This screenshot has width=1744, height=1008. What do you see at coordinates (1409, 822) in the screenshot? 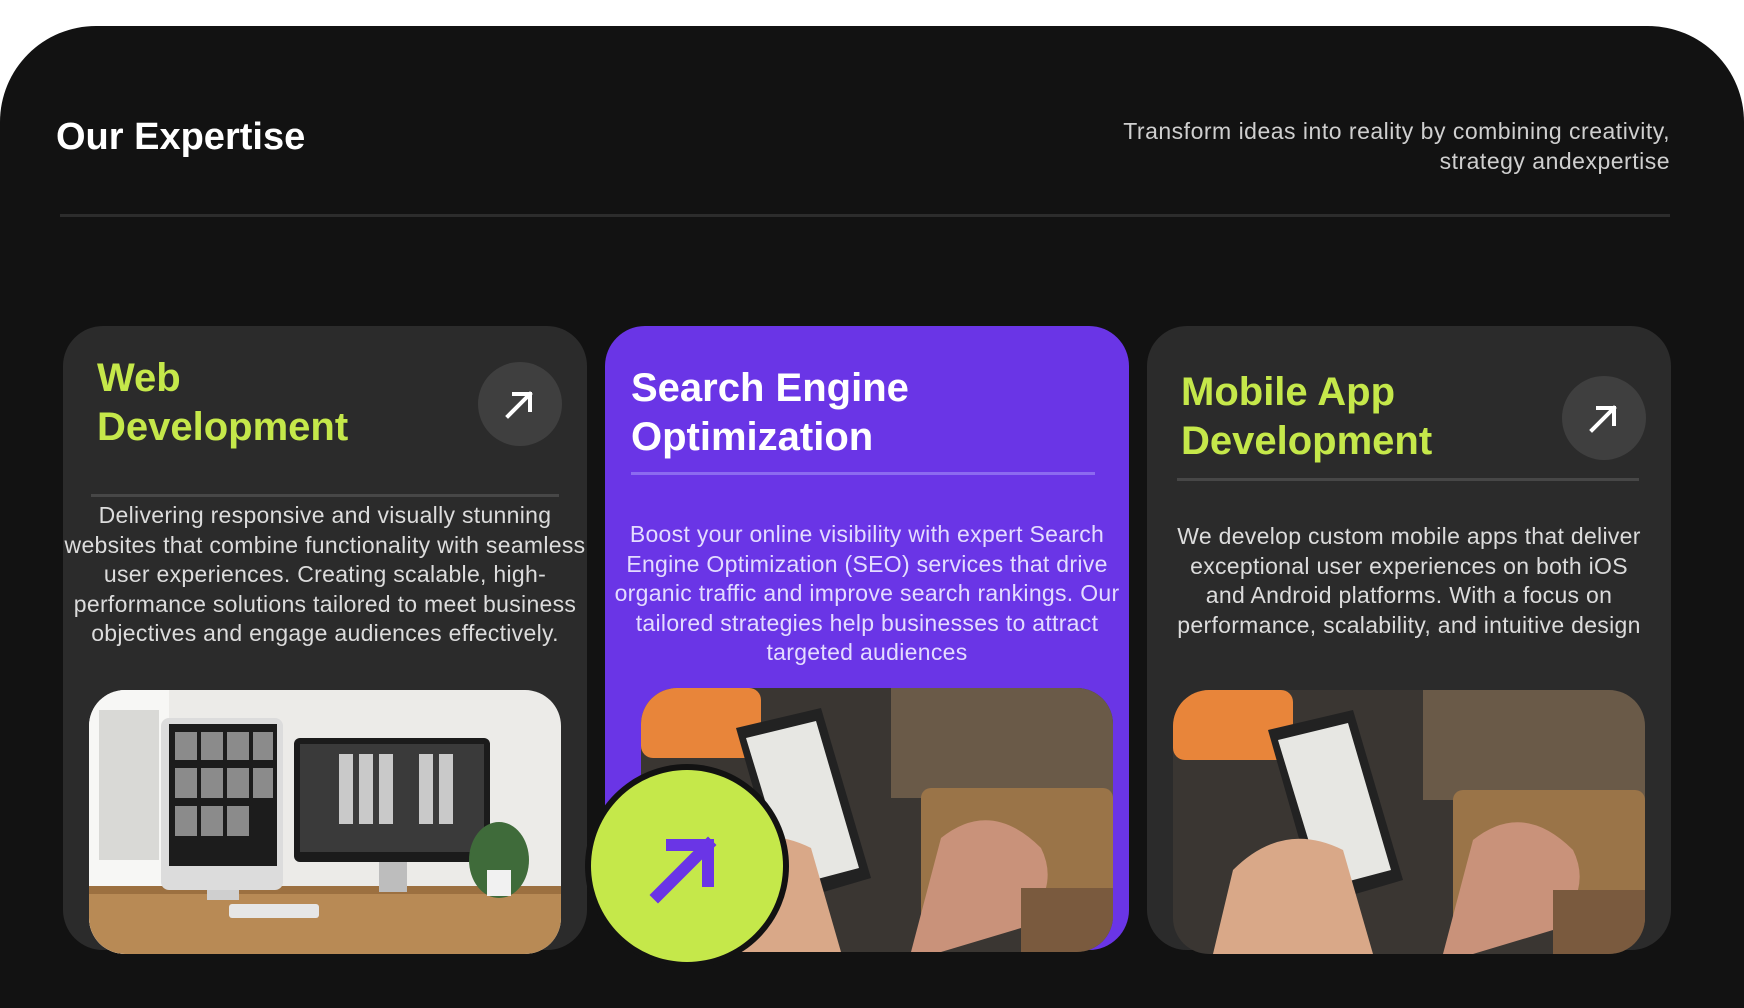
I see `hand-holding-phone-photo` at bounding box center [1409, 822].